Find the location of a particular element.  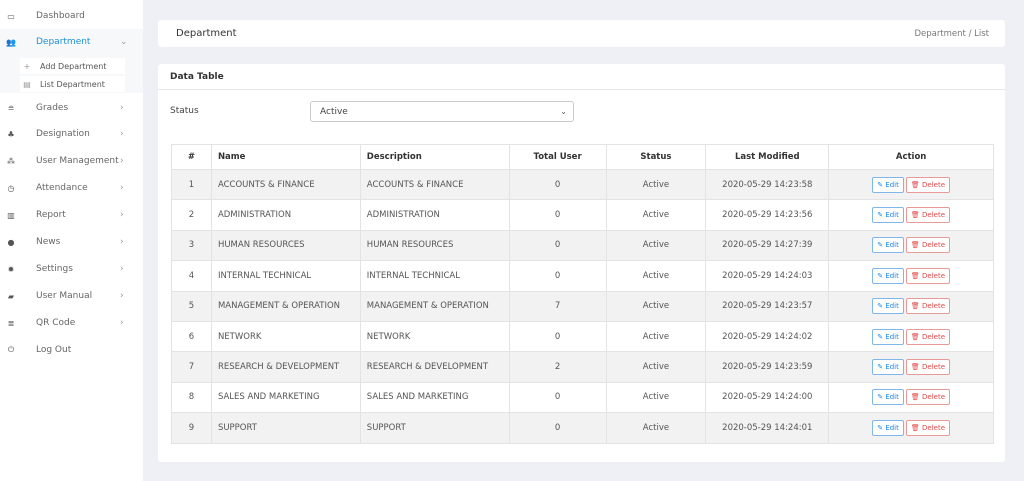

column-header-description: Description is located at coordinates (434, 157).